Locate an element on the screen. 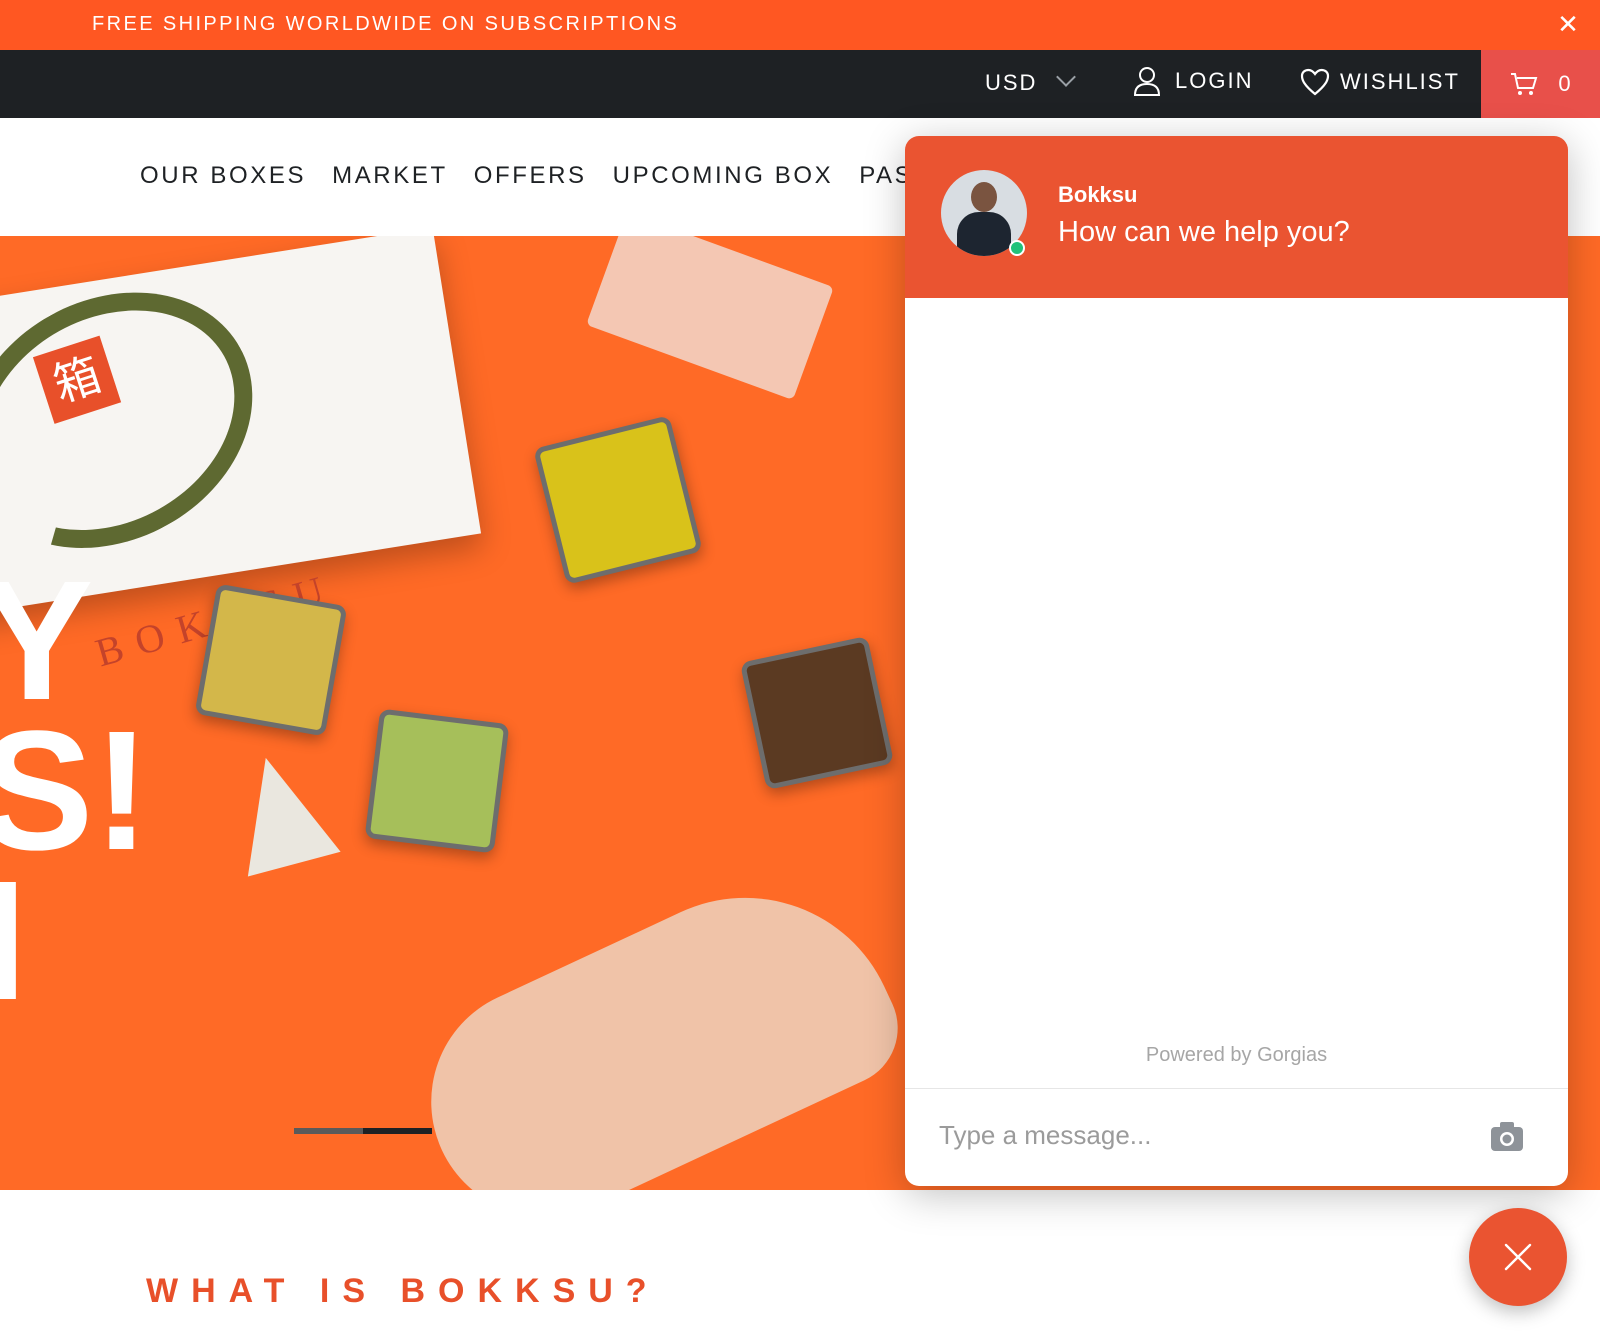 The image size is (1600, 1332). login-label: LOGIN is located at coordinates (1214, 80).